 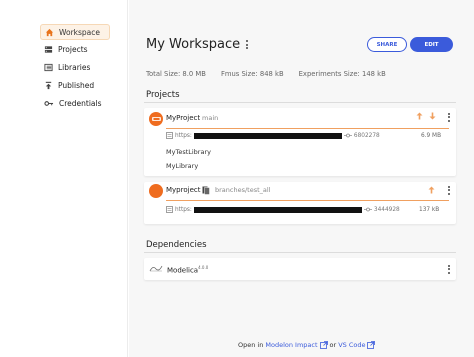 What do you see at coordinates (74, 67) in the screenshot?
I see `sidebar-item-label: Libraries` at bounding box center [74, 67].